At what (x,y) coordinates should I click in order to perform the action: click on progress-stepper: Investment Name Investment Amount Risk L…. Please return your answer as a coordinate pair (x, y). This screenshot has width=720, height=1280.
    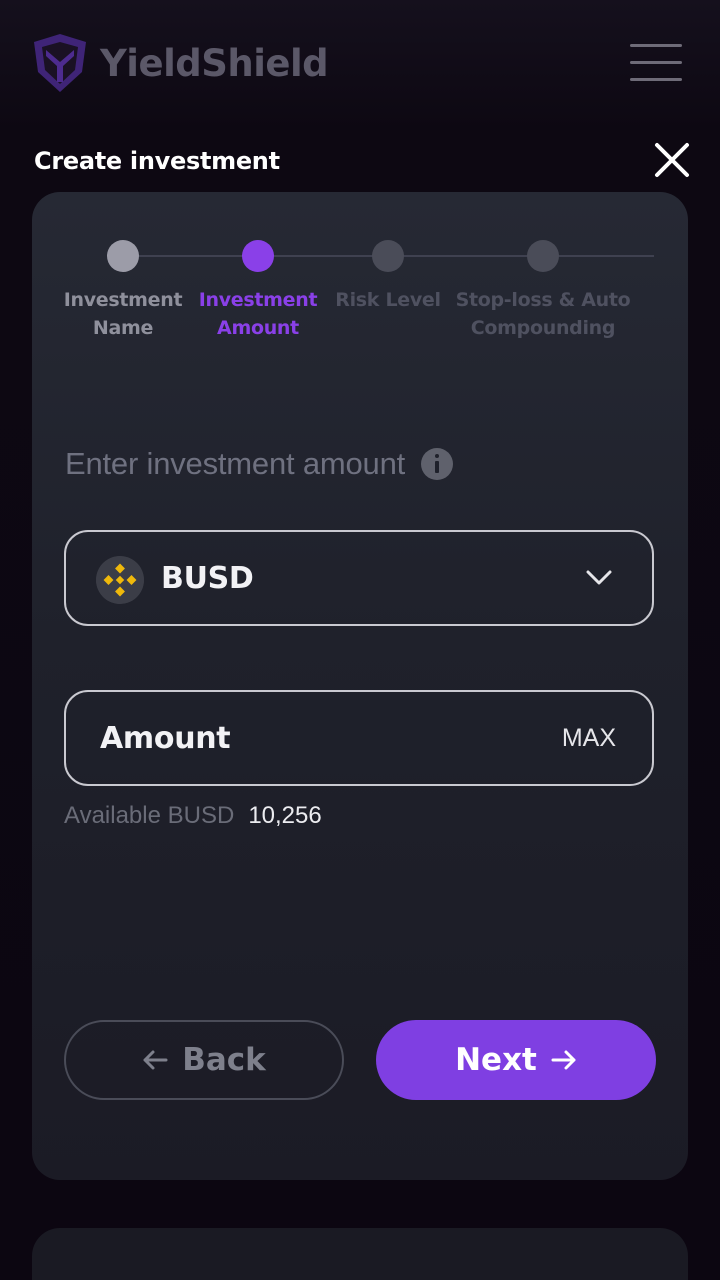
    Looking at the image, I should click on (360, 295).